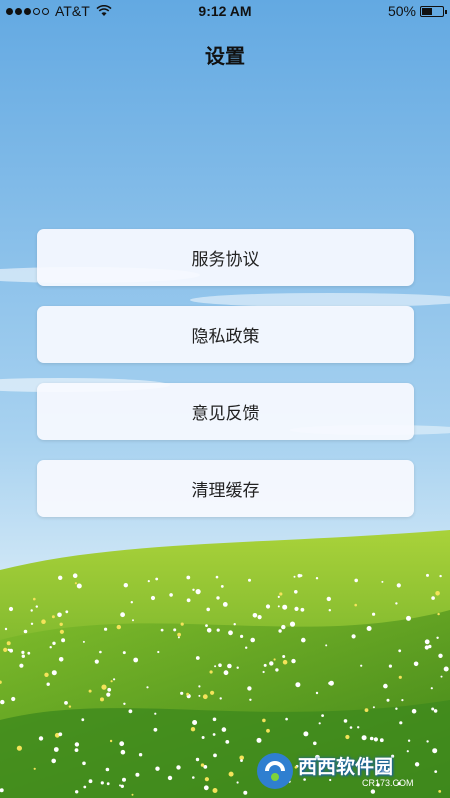 This screenshot has width=450, height=798. Describe the element at coordinates (401, 11) in the screenshot. I see `battery-percent: 50%` at that location.